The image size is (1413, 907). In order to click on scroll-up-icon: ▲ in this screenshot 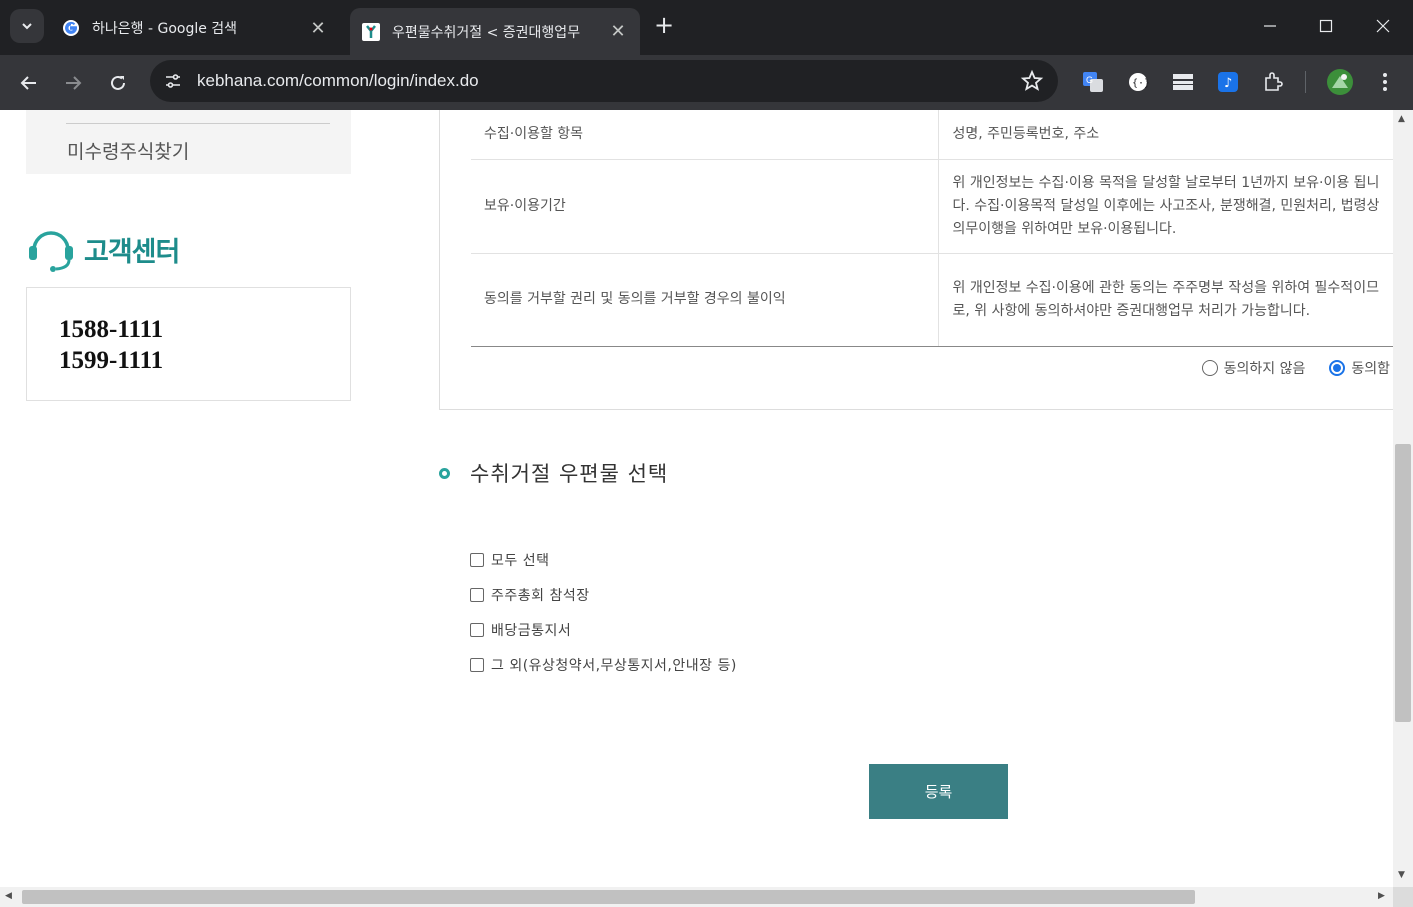, I will do `click(1401, 119)`.